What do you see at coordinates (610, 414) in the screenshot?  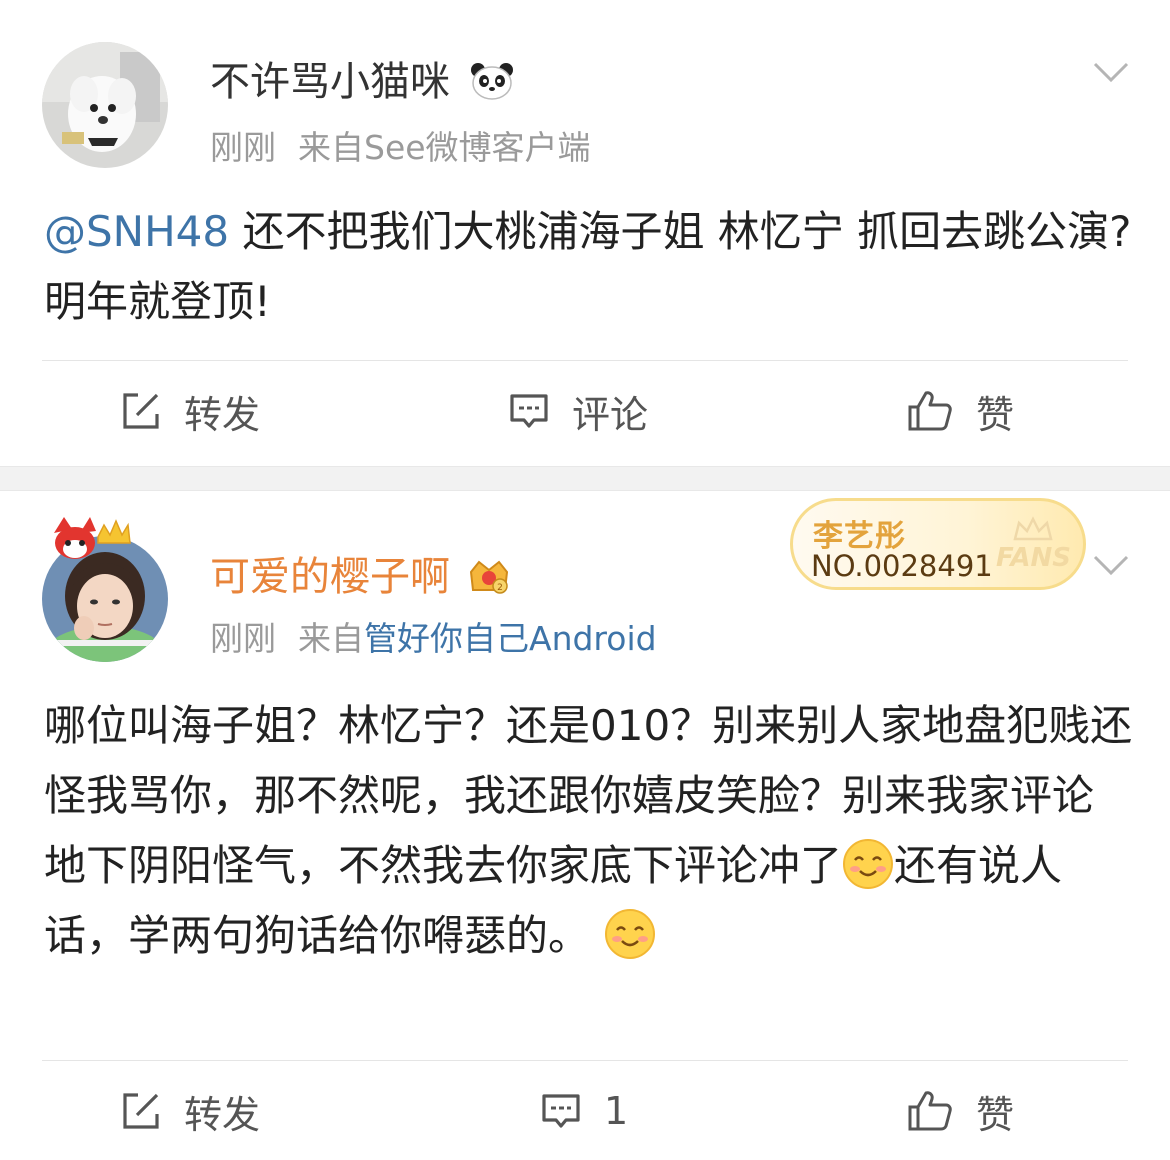 I see `comment-label: 评论` at bounding box center [610, 414].